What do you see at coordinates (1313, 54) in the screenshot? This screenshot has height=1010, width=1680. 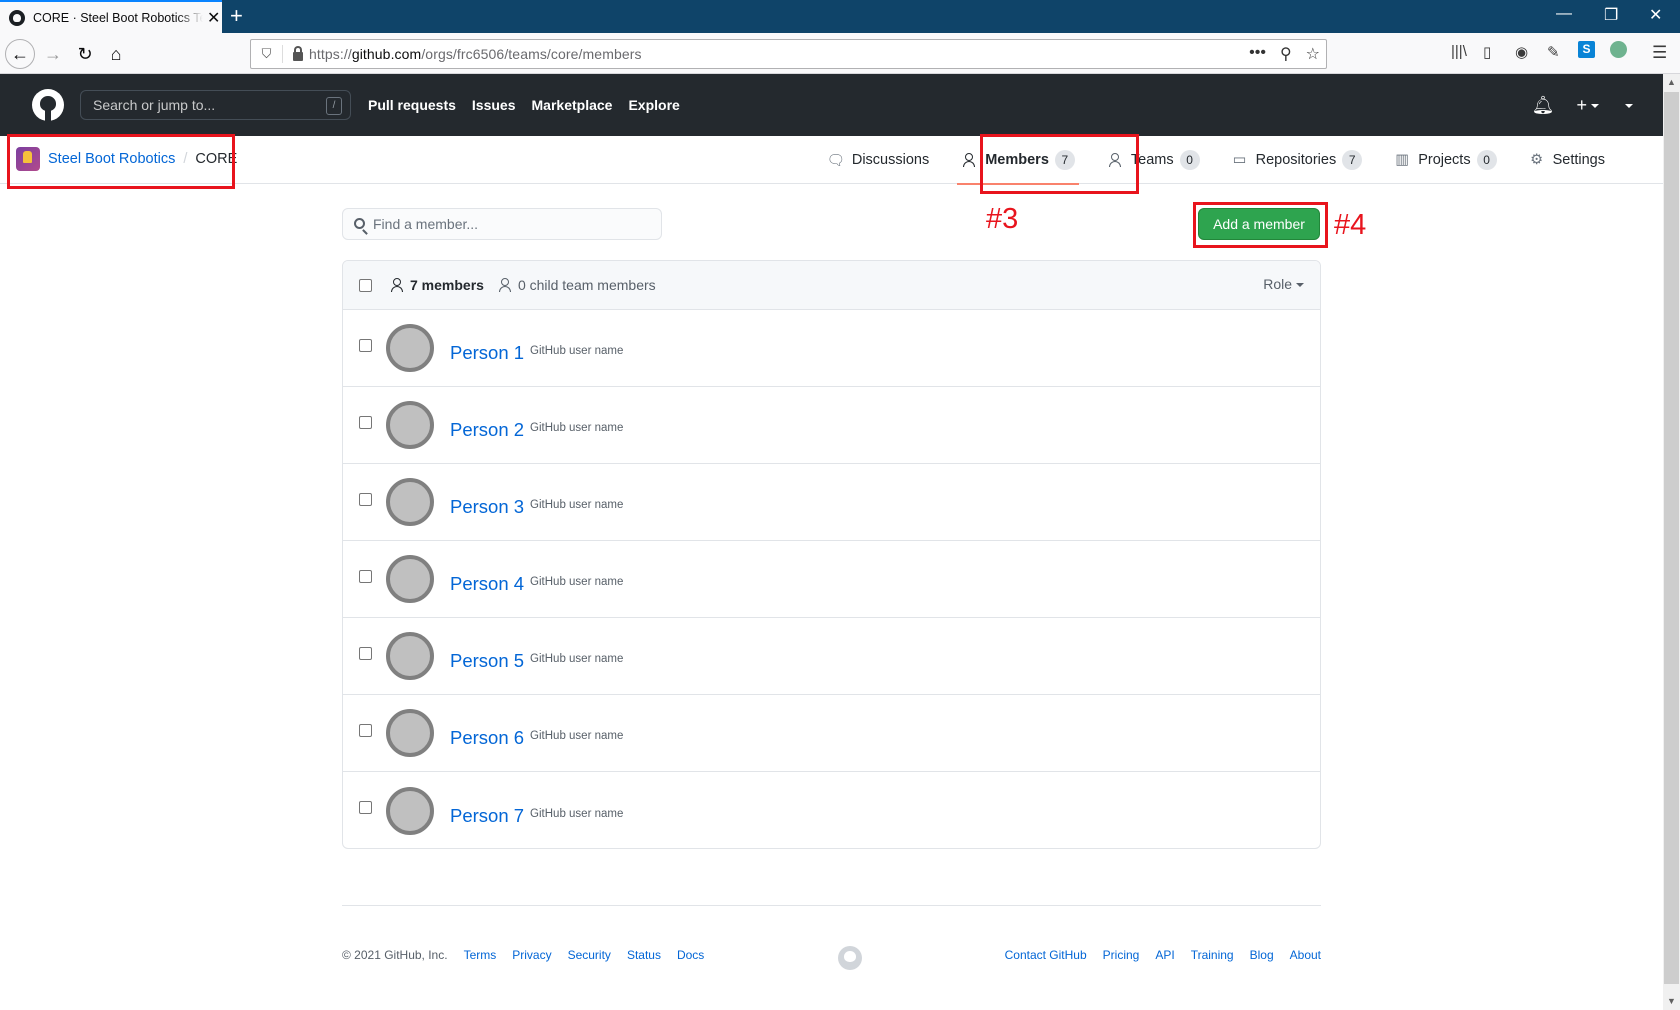 I see `bookmark-star-icon: ☆` at bounding box center [1313, 54].